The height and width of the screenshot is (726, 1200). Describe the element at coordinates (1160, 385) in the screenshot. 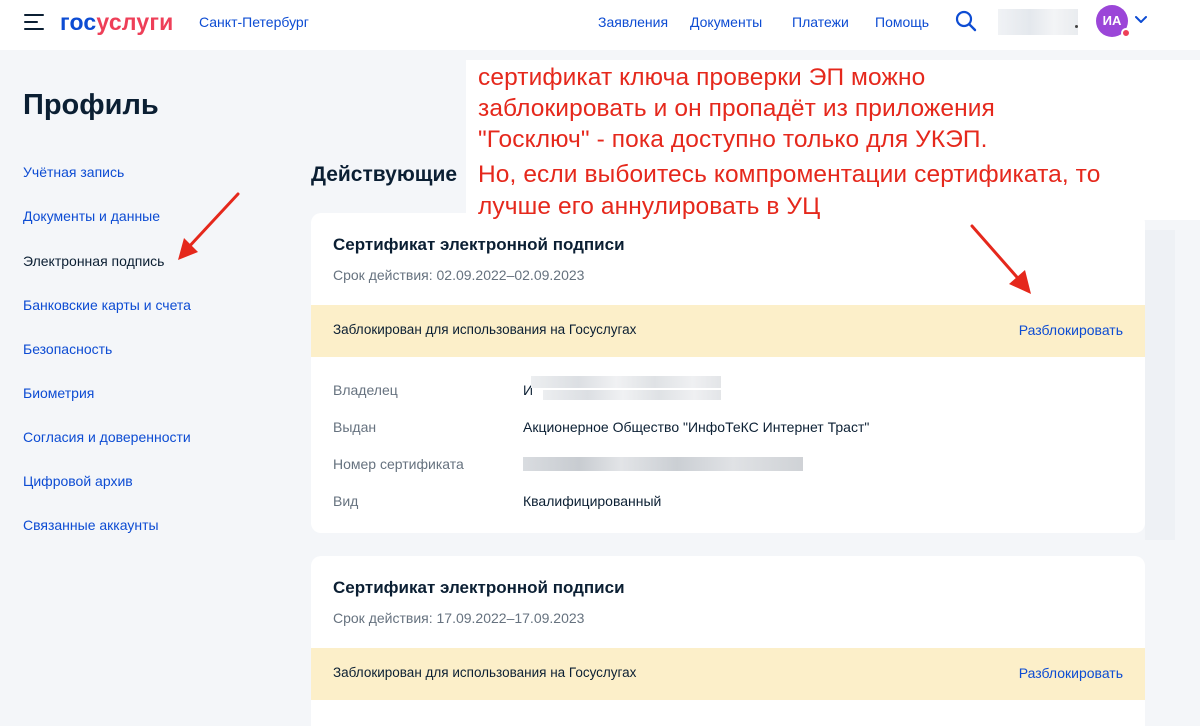

I see `card-edge-background` at that location.